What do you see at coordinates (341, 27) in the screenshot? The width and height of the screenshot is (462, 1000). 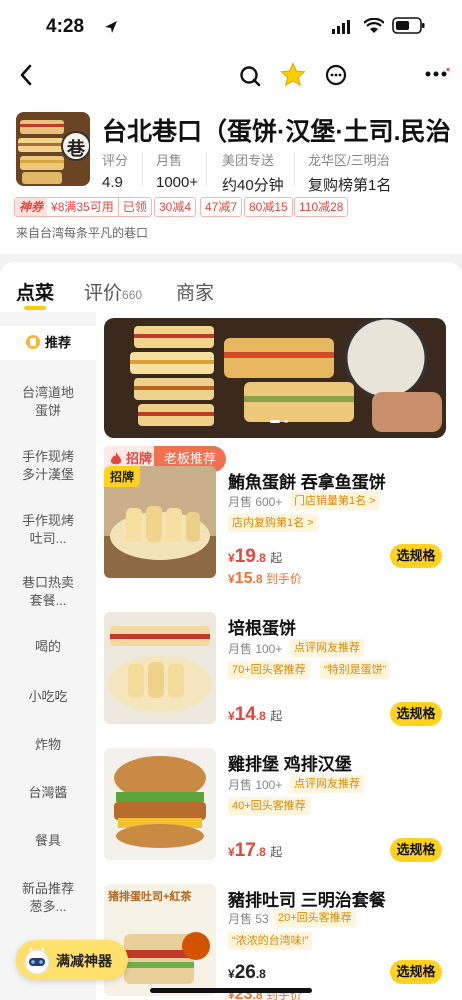 I see `cellular-signal-icon` at bounding box center [341, 27].